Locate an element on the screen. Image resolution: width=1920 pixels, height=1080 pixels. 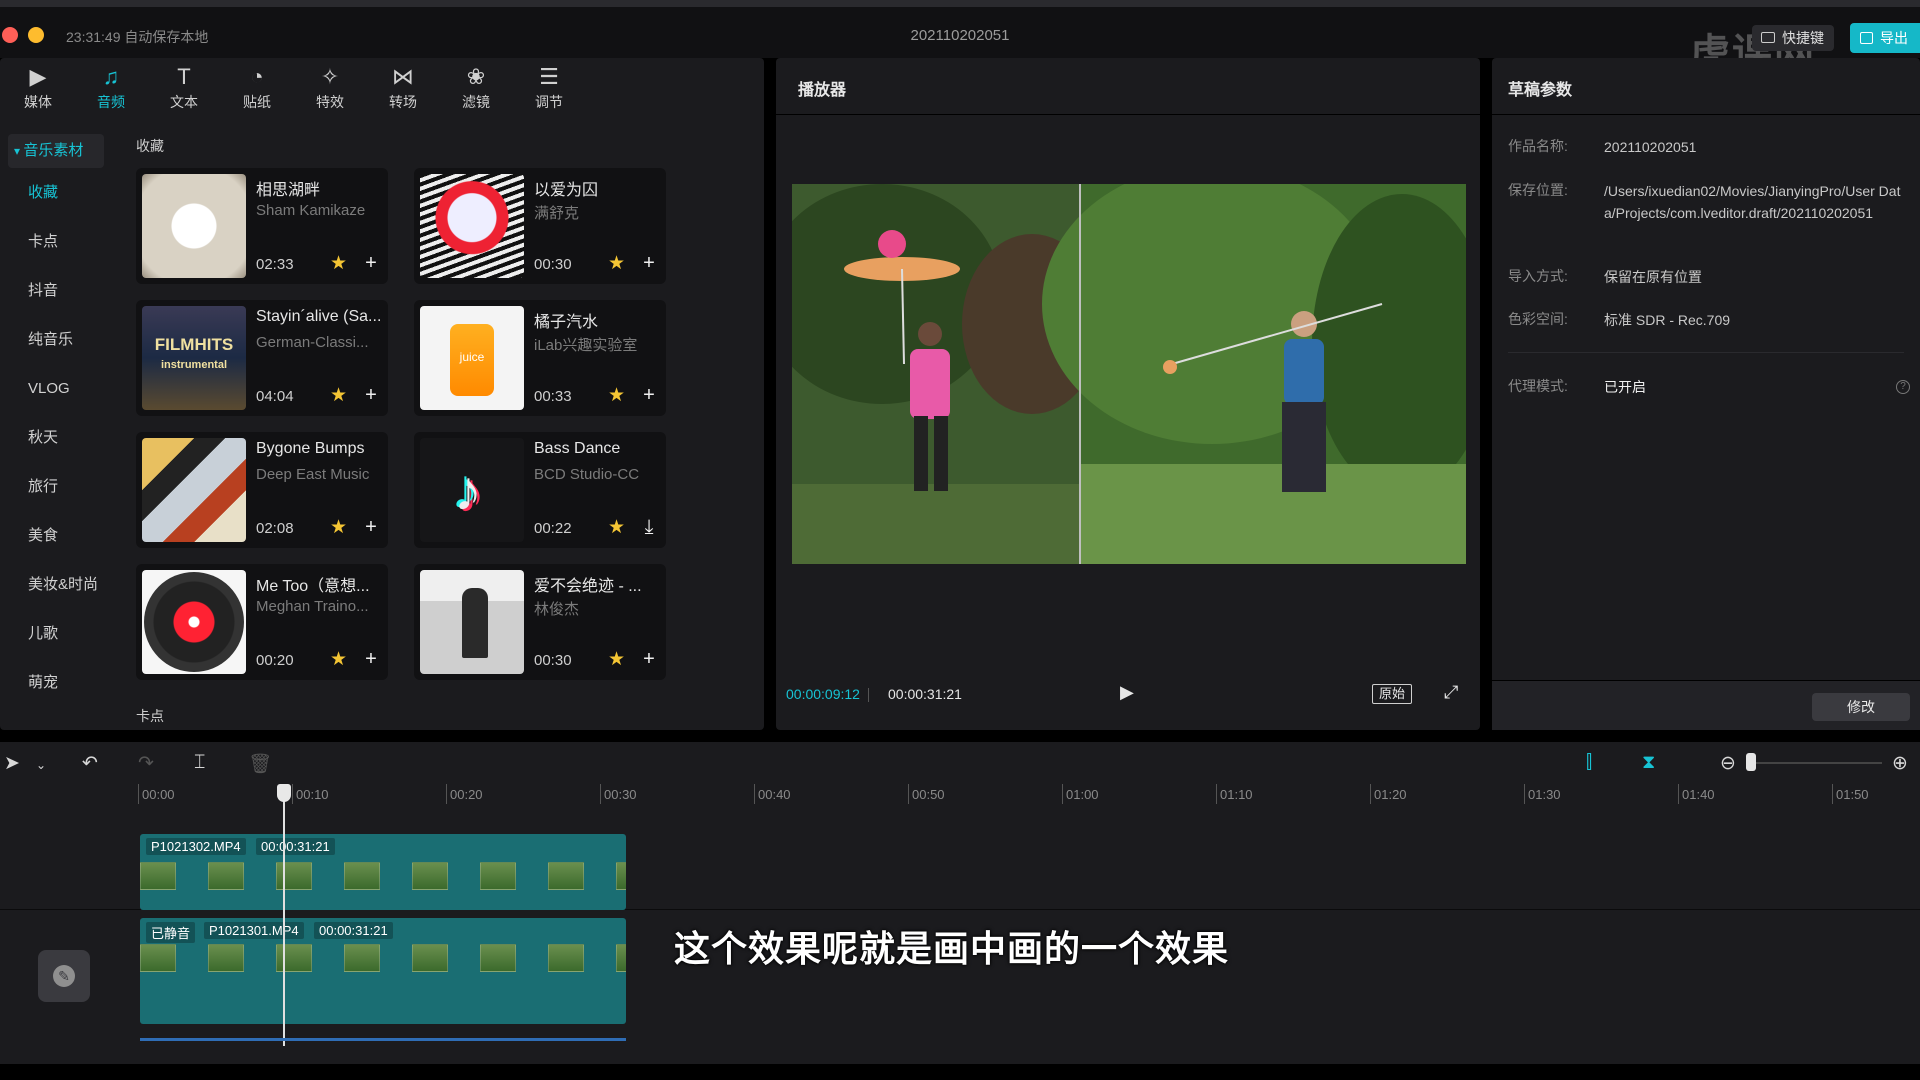
video-clip-main: 已静音 P1021301.MP4 00:00:31:21 is located at coordinates (383, 971).